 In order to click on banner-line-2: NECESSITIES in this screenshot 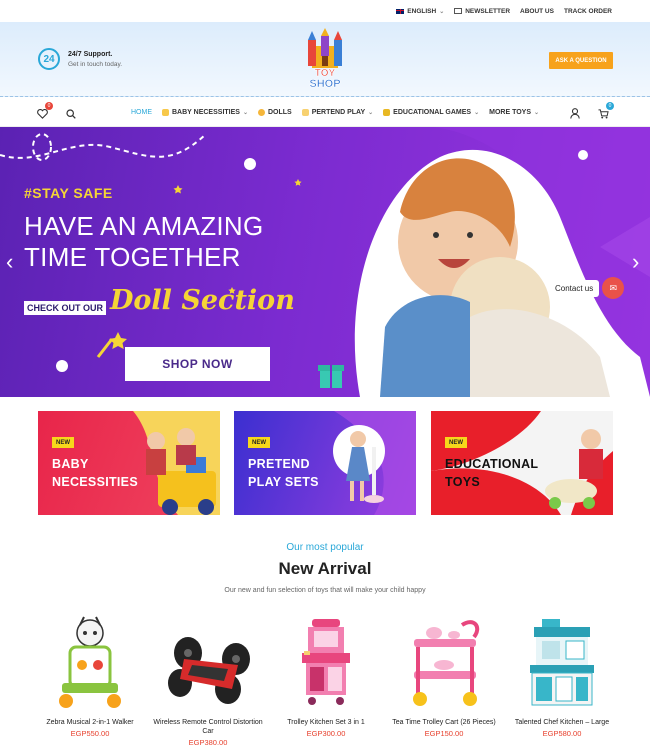, I will do `click(95, 482)`.